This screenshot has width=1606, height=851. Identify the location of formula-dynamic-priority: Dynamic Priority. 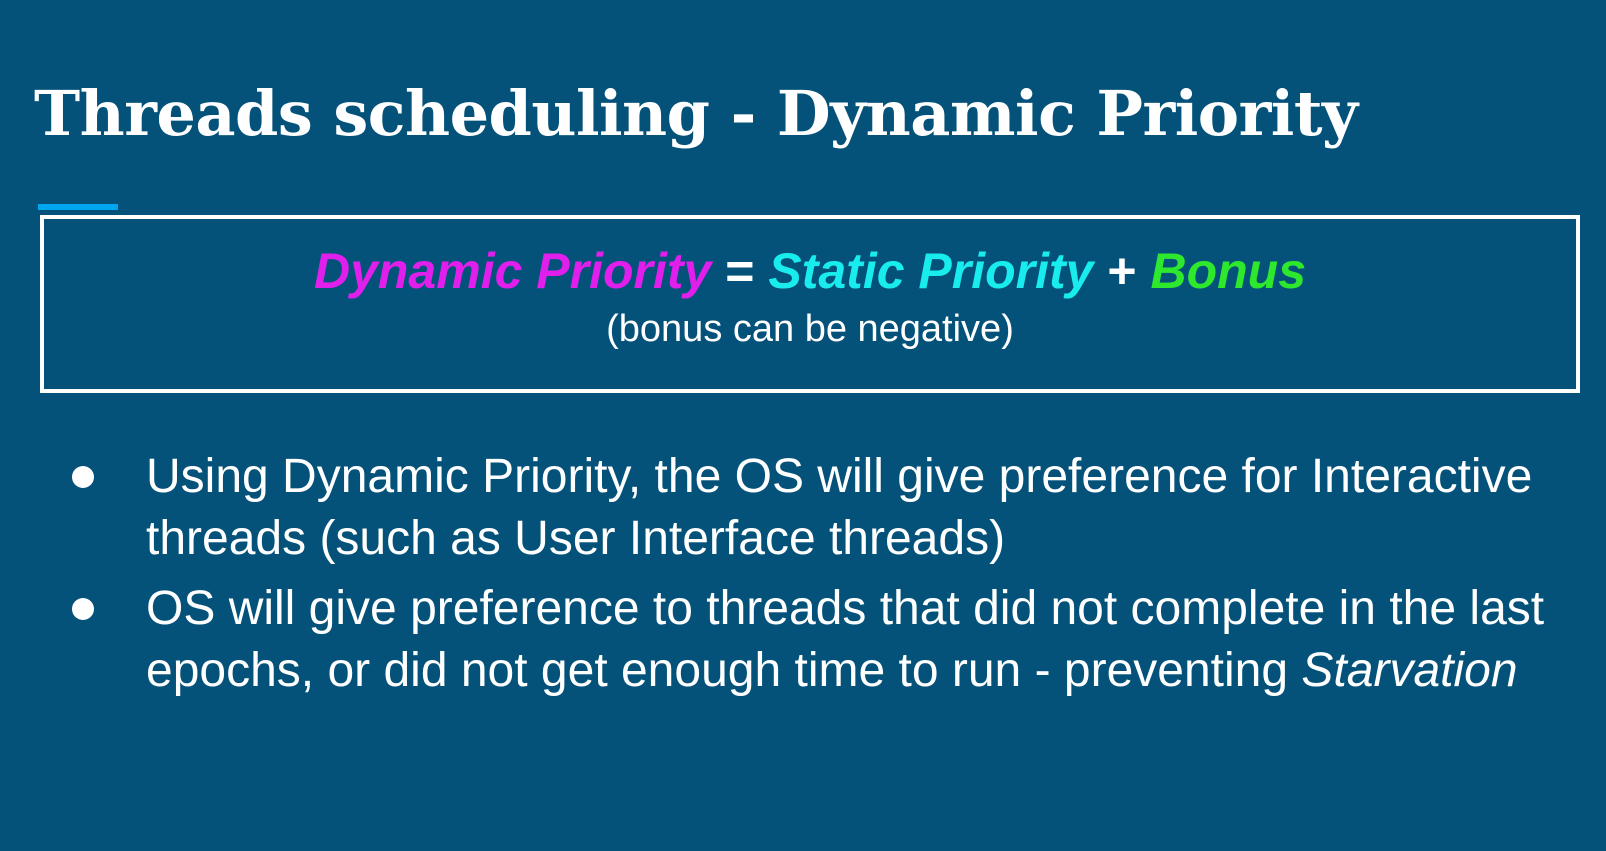
(512, 271).